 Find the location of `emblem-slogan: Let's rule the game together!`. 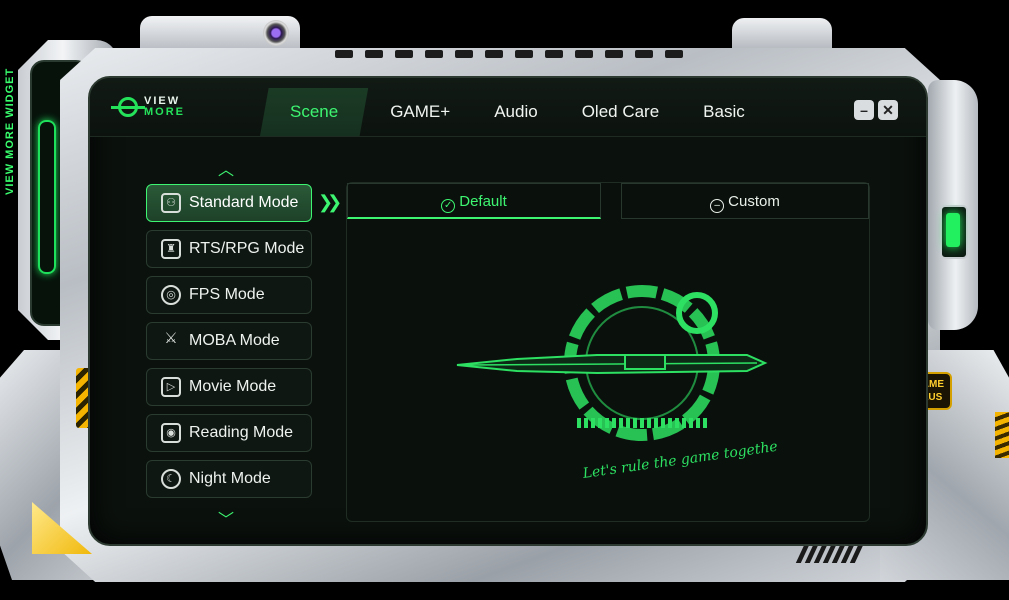

emblem-slogan: Let's rule the game together! is located at coordinates (679, 459).